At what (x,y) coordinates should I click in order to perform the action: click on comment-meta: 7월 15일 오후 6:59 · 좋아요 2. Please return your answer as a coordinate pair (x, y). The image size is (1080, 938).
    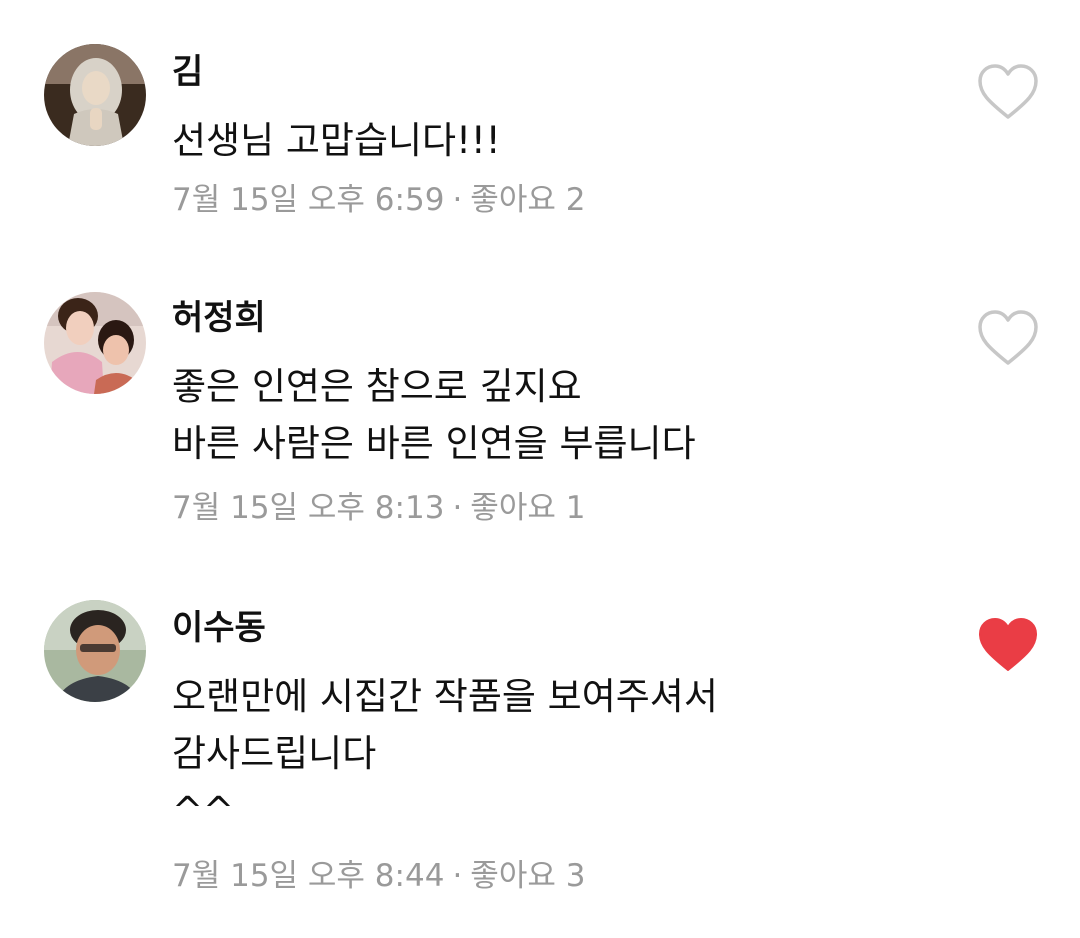
    Looking at the image, I should click on (378, 200).